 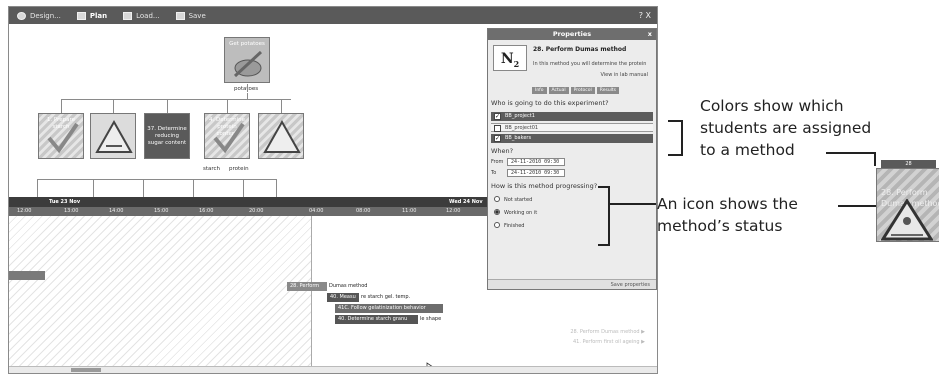 I want to click on formula-sub: 2, so click(x=516, y=63).